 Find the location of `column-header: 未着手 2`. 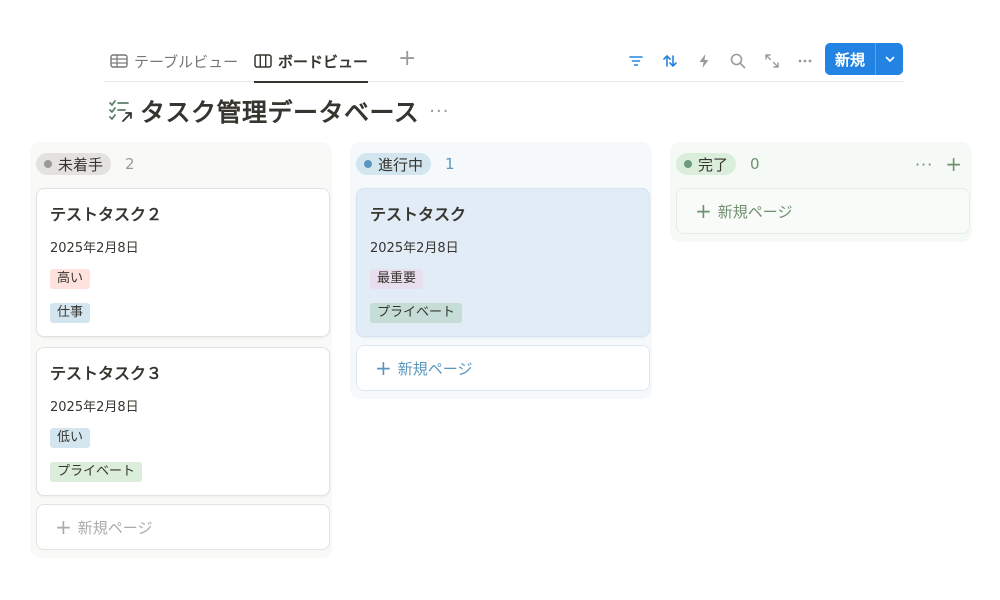

column-header: 未着手 2 is located at coordinates (181, 164).